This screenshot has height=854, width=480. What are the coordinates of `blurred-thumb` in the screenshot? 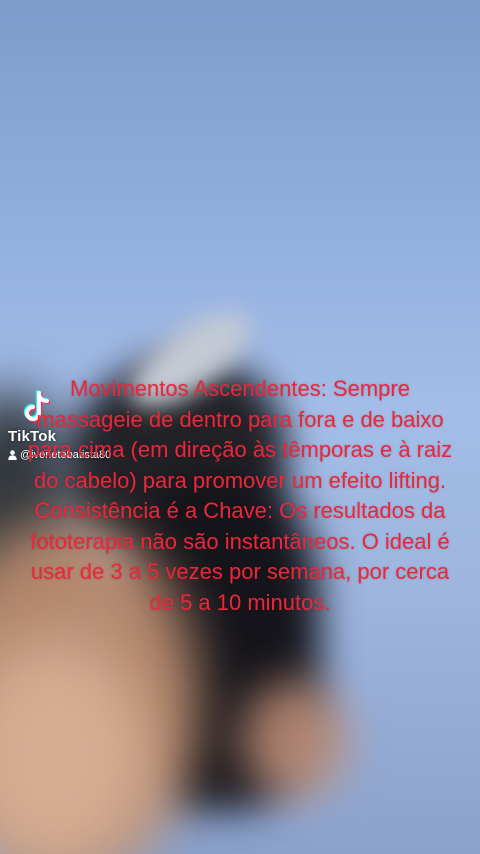 It's located at (295, 740).